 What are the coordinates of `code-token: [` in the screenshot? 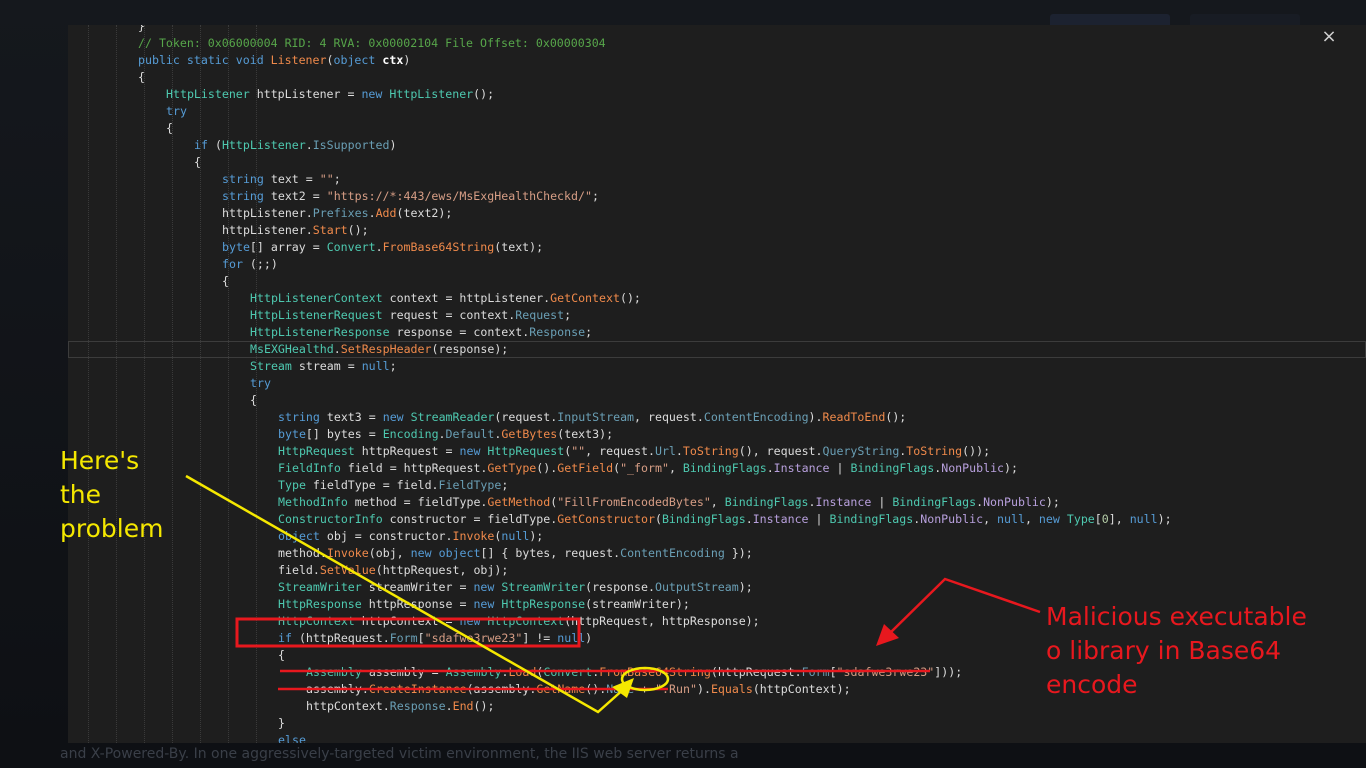 It's located at (833, 672).